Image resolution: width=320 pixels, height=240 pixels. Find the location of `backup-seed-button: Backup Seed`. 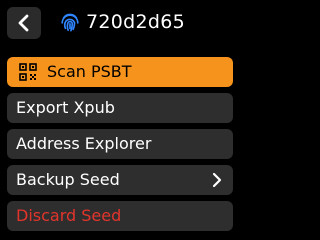

backup-seed-button: Backup Seed is located at coordinates (120, 180).